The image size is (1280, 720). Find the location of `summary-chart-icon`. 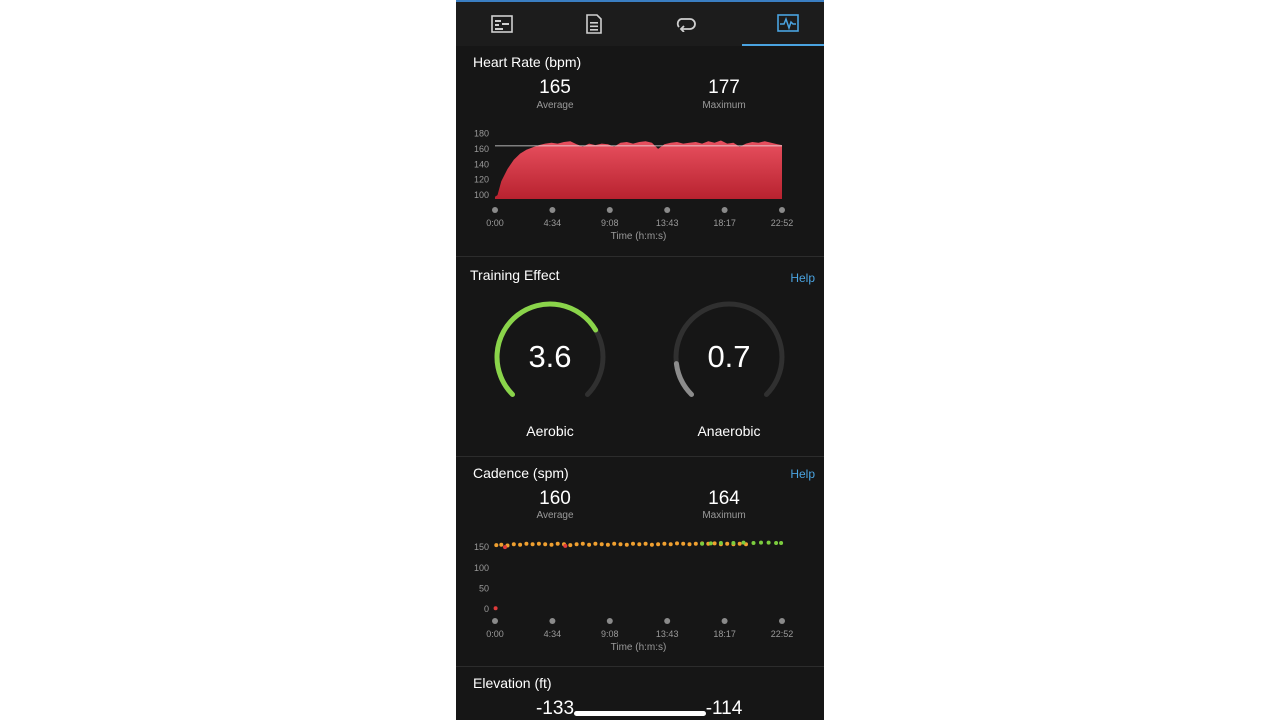

summary-chart-icon is located at coordinates (502, 24).